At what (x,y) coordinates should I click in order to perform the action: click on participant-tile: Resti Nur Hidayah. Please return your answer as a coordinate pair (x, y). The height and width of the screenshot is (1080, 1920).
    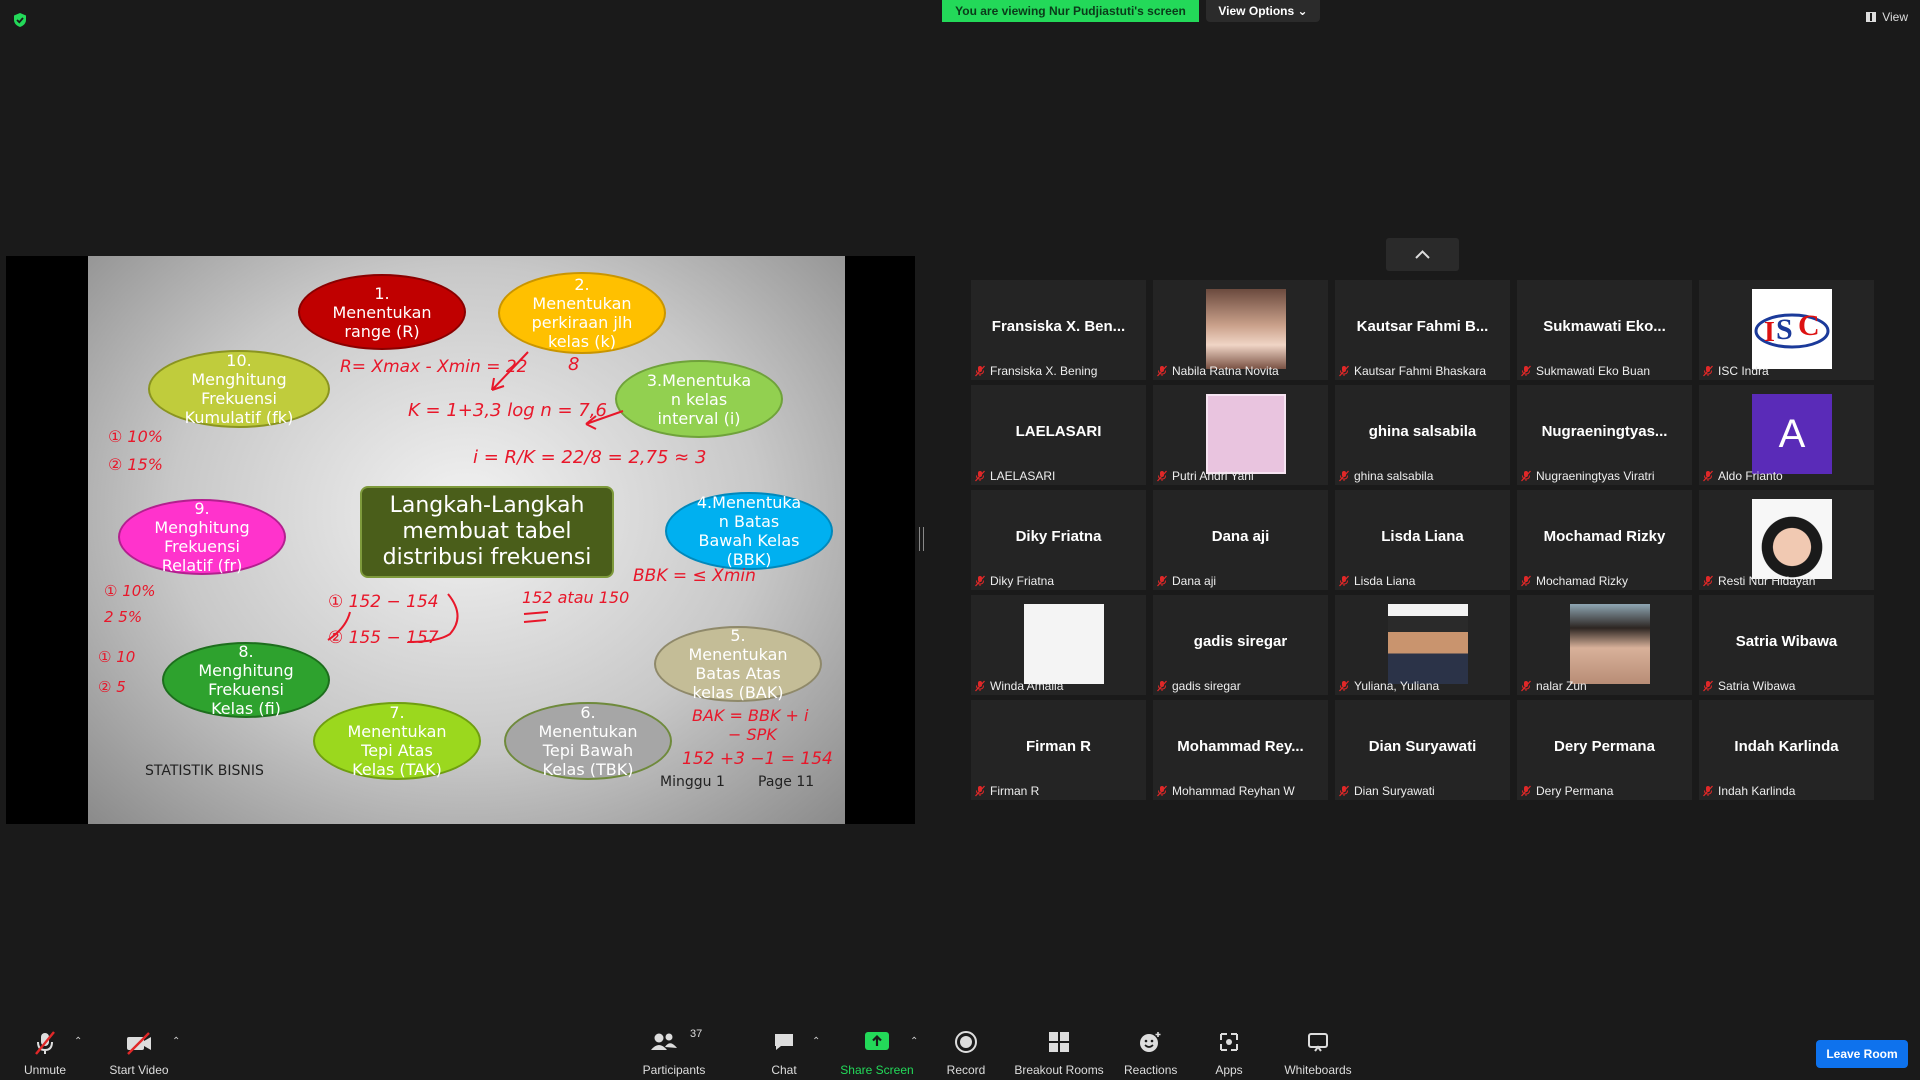
    Looking at the image, I should click on (1786, 540).